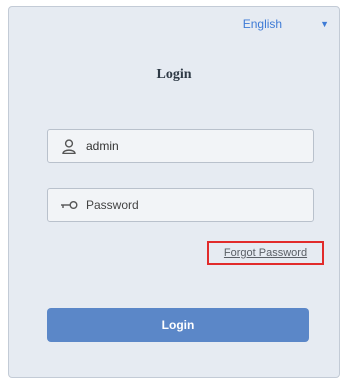  What do you see at coordinates (174, 74) in the screenshot?
I see `page-title: Login` at bounding box center [174, 74].